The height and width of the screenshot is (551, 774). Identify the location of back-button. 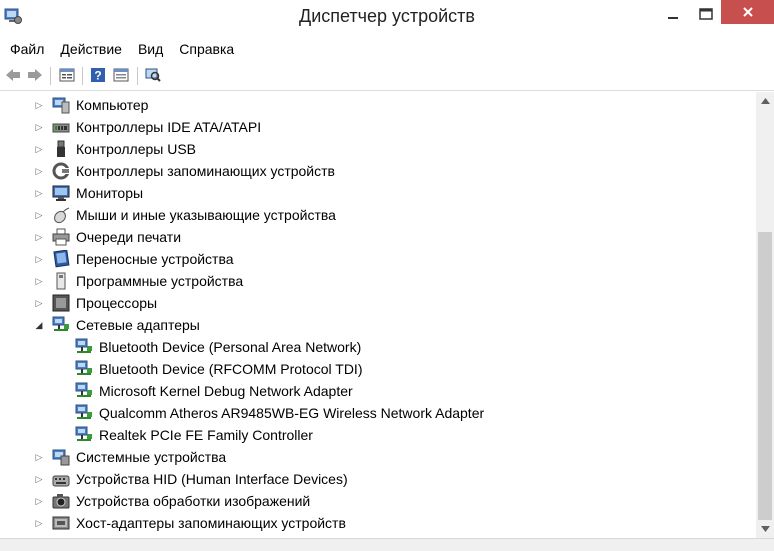
(13, 75).